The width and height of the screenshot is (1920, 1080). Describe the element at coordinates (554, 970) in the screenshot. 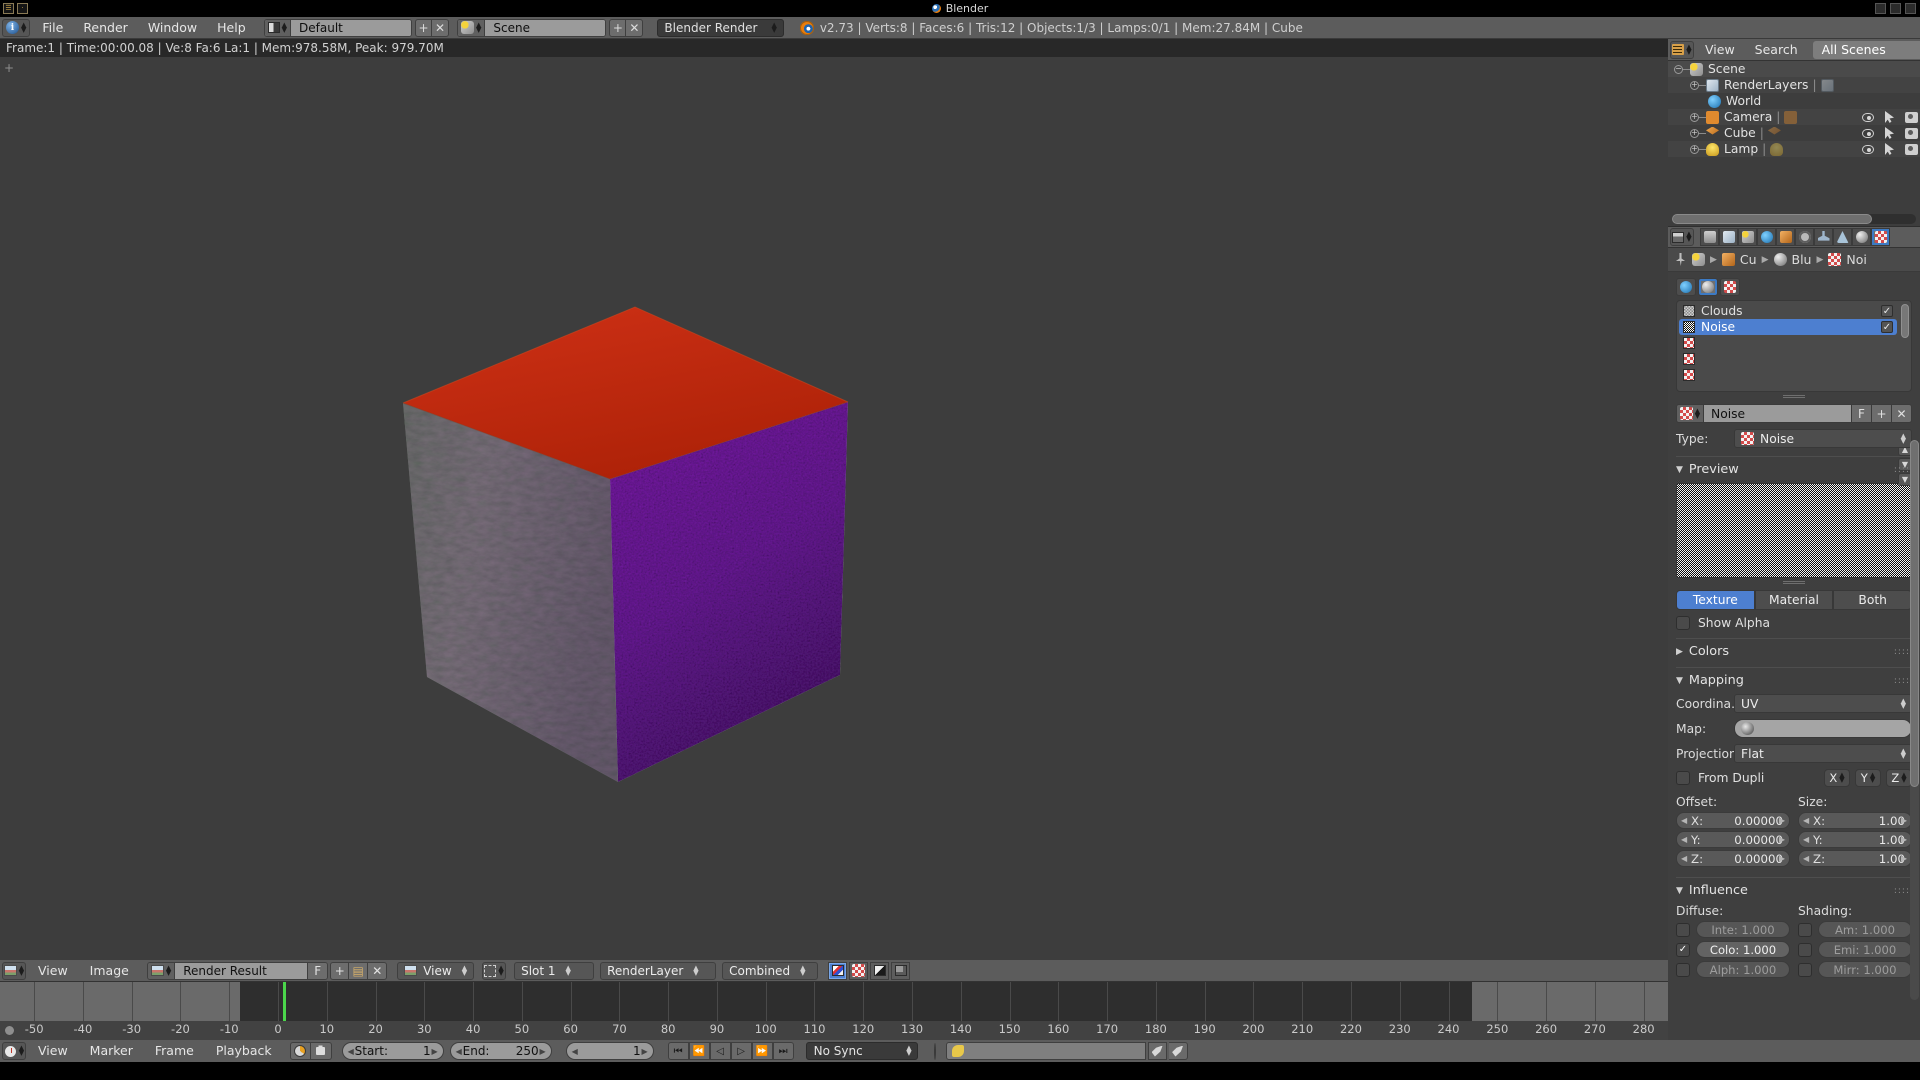

I see `render-slot-dropdown: Slot 1 ▲ ▼` at that location.